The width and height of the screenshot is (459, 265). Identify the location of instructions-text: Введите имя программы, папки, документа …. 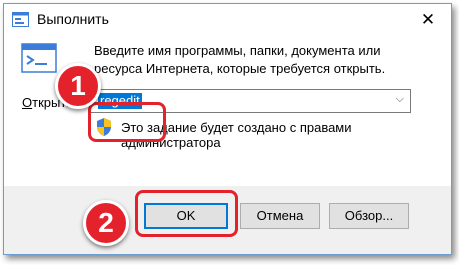
(240, 59).